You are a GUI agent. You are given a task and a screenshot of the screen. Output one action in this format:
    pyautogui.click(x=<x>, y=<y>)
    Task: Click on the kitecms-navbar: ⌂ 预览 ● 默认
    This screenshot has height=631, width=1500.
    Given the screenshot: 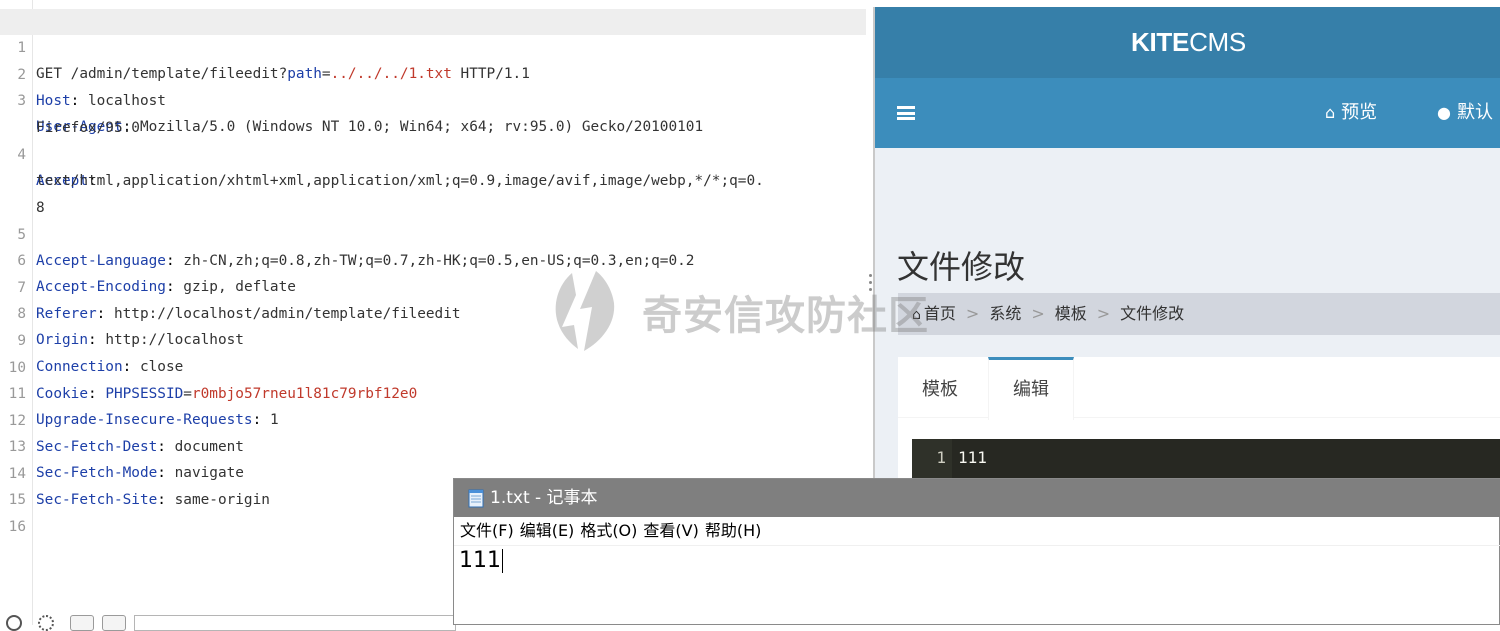 What is the action you would take?
    pyautogui.click(x=1187, y=113)
    